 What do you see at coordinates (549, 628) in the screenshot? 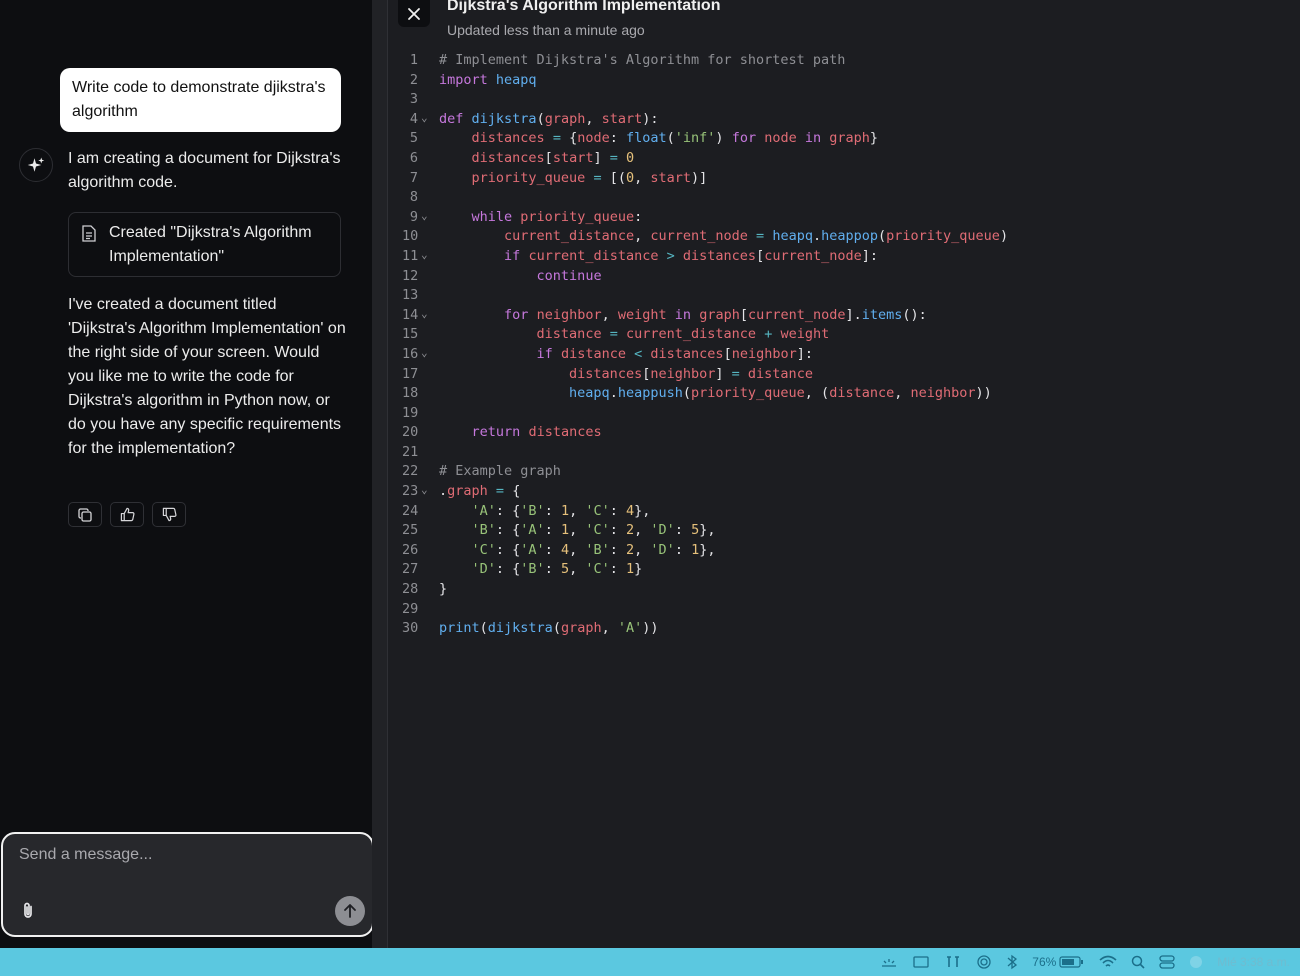
I see `code-text: print(dijkstra(graph, 'A'))` at bounding box center [549, 628].